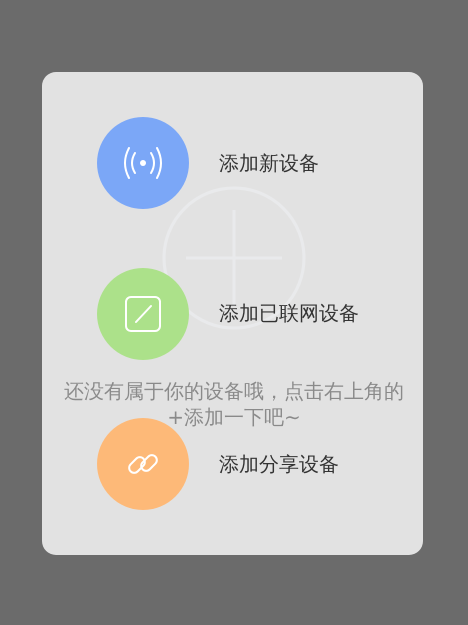  What do you see at coordinates (289, 313) in the screenshot?
I see `menu-item: 添加已联网设备` at bounding box center [289, 313].